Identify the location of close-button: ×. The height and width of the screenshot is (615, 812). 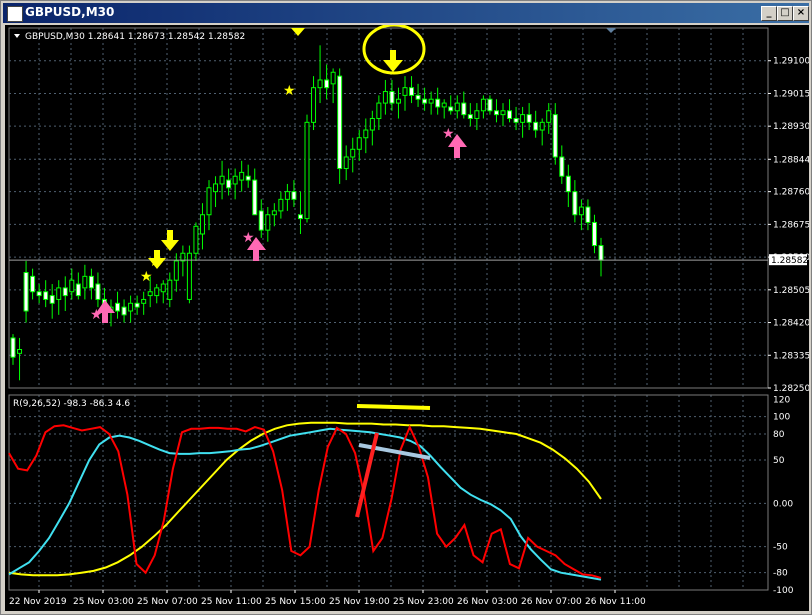
(801, 13).